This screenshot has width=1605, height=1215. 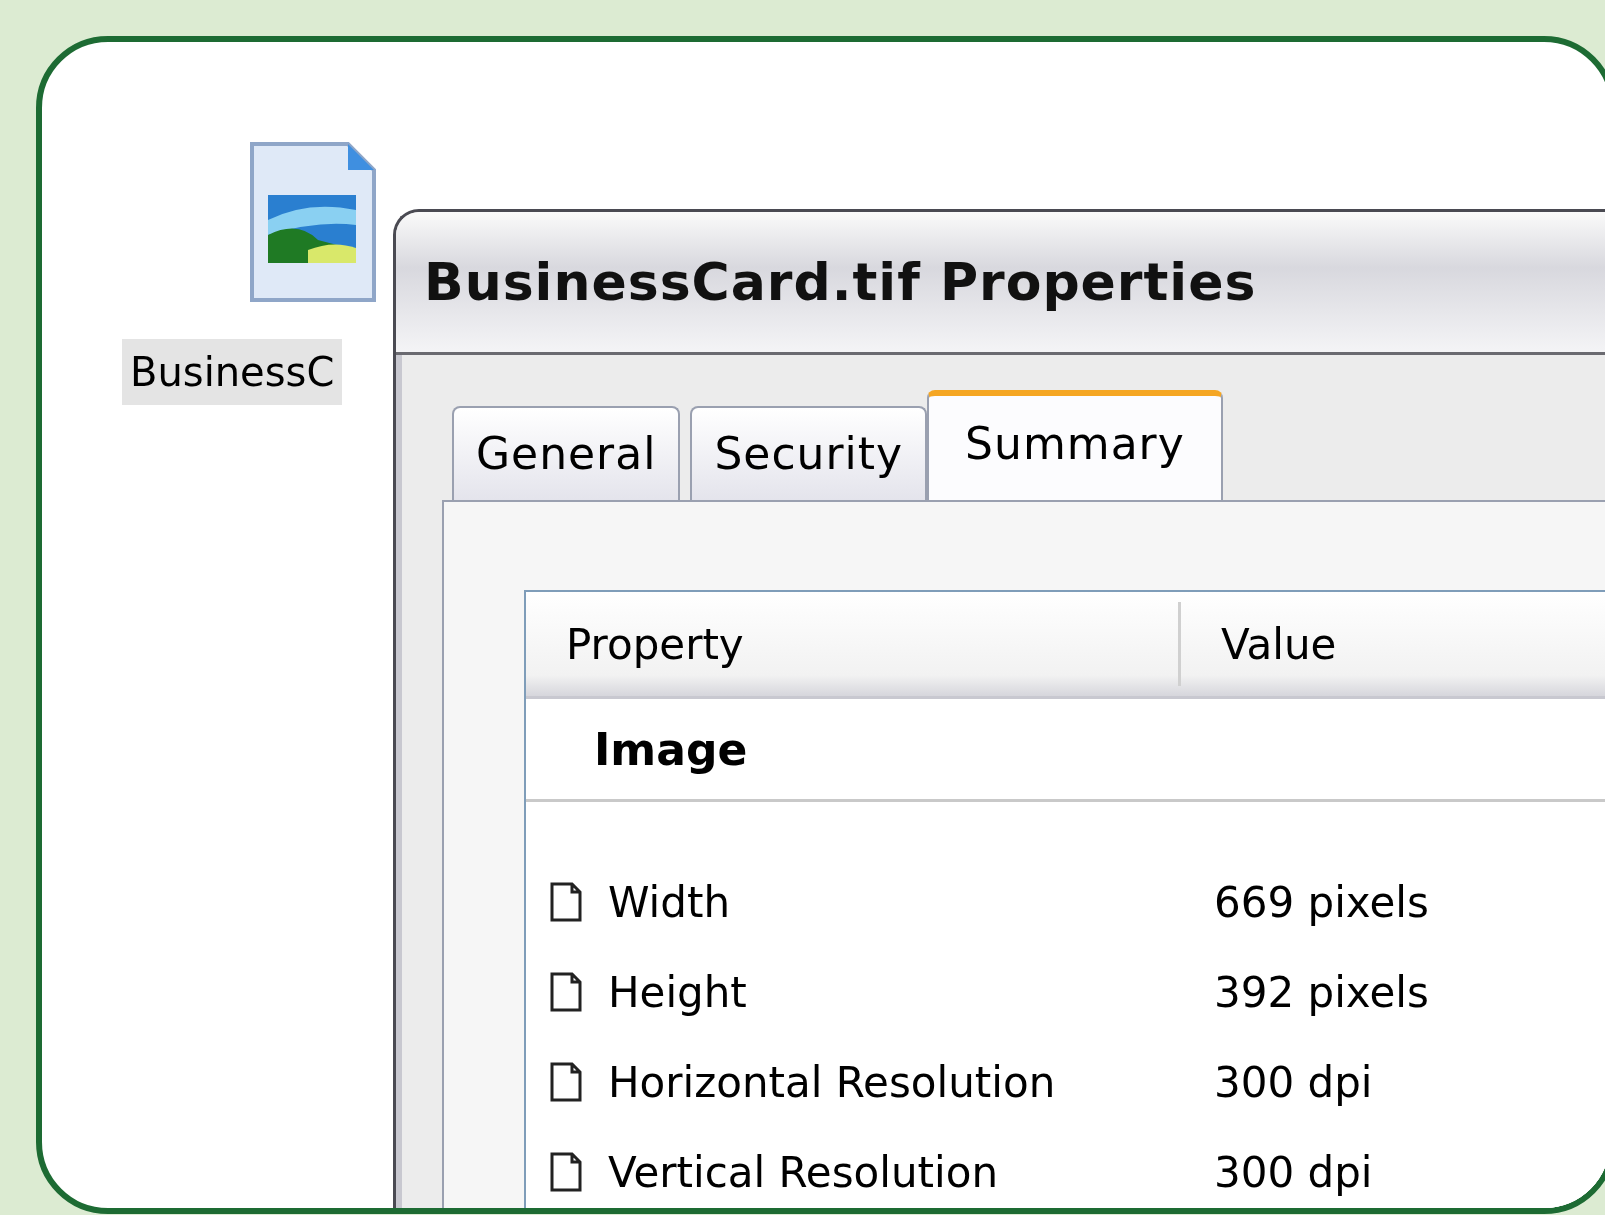 I want to click on property-value: 392 pixels, so click(x=1321, y=992).